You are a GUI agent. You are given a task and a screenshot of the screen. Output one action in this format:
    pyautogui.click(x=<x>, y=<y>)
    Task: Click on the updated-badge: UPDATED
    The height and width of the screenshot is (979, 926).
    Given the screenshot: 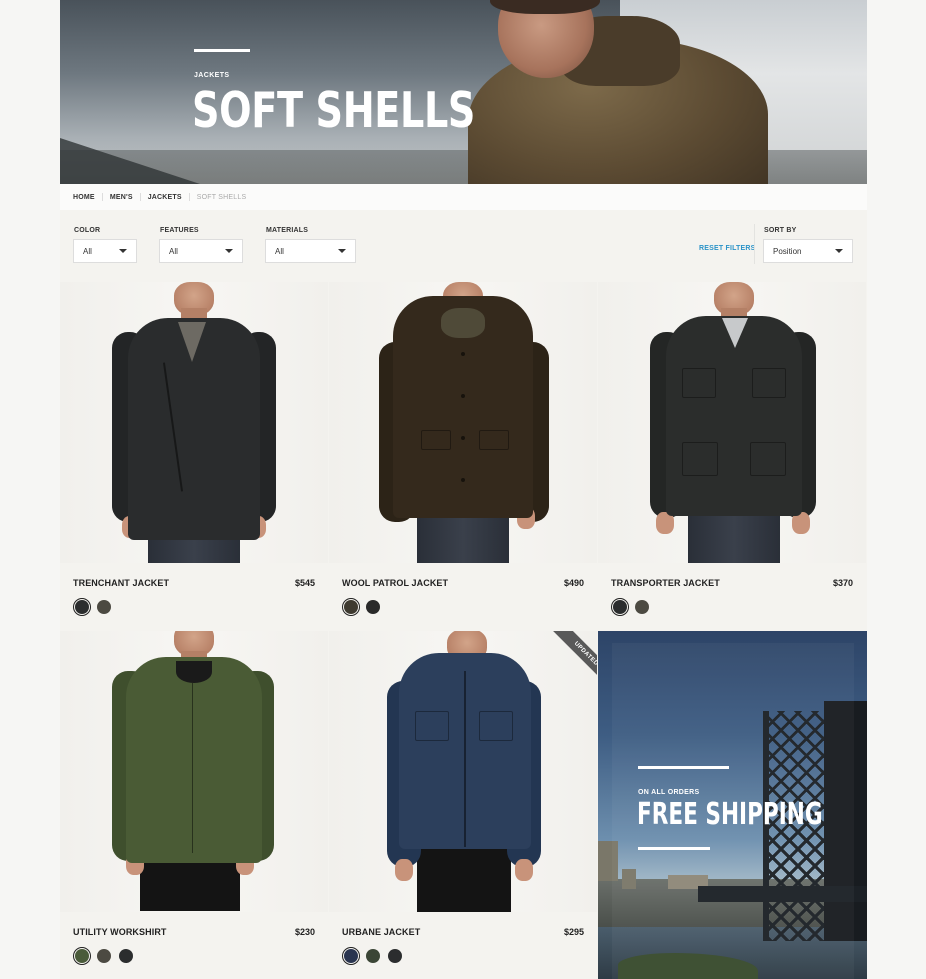 What is the action you would take?
    pyautogui.click(x=567, y=661)
    